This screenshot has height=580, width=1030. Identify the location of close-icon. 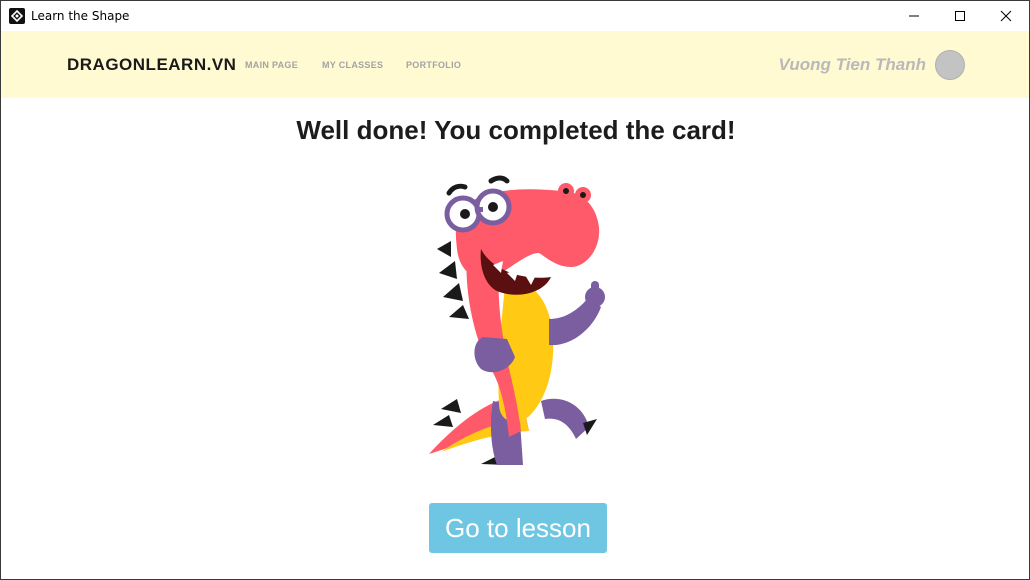
(1006, 16).